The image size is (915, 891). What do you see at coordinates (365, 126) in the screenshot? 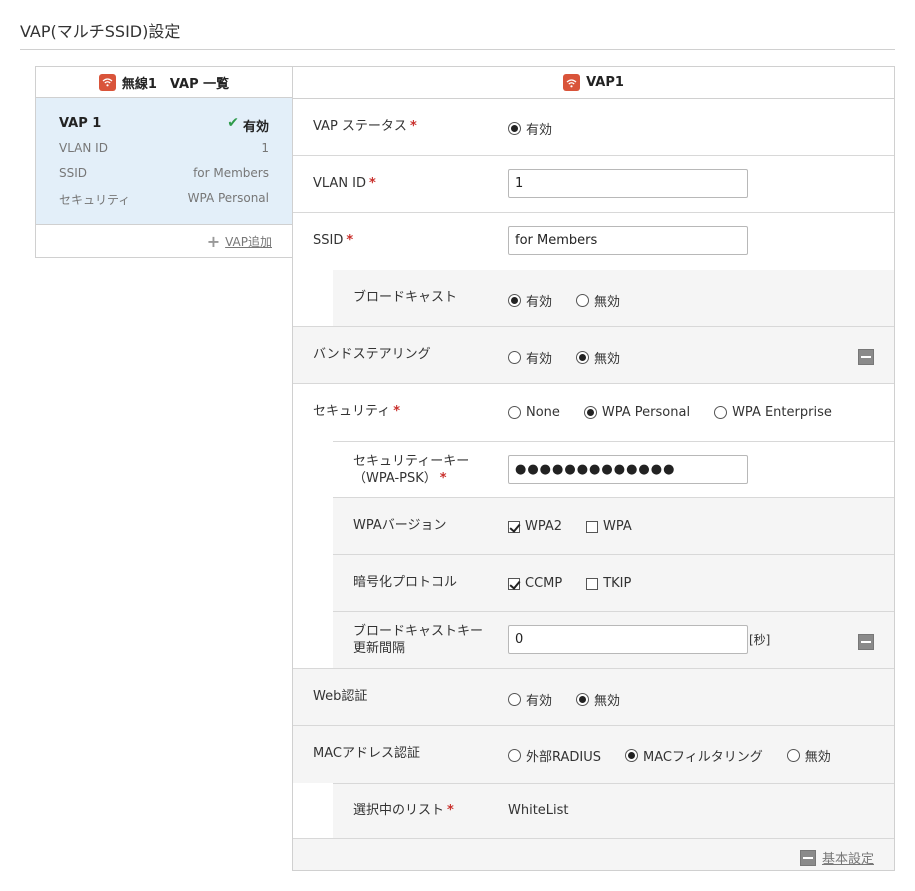
I see `vap-status-label: VAP ステータス *` at bounding box center [365, 126].